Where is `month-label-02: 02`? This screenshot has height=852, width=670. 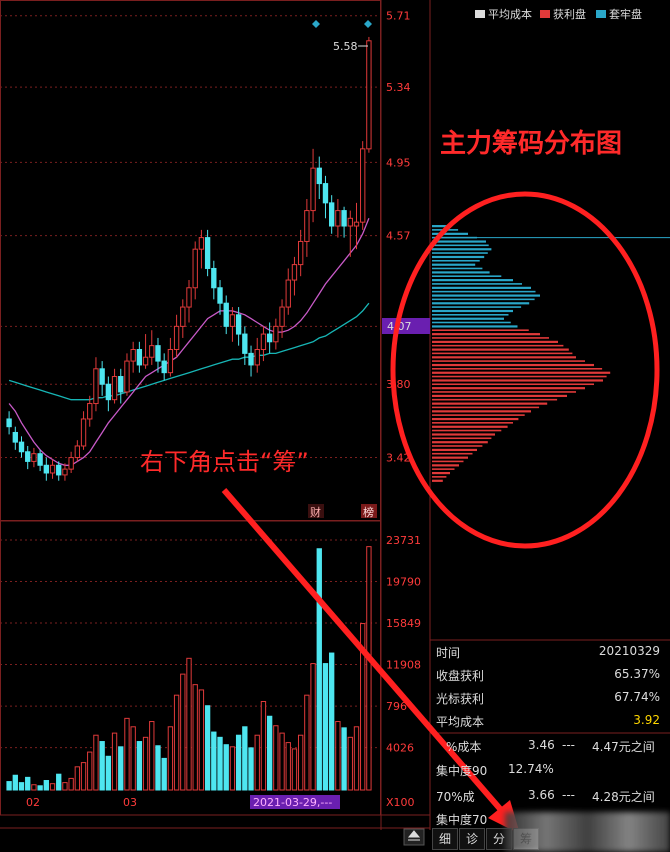 month-label-02: 02 is located at coordinates (33, 802).